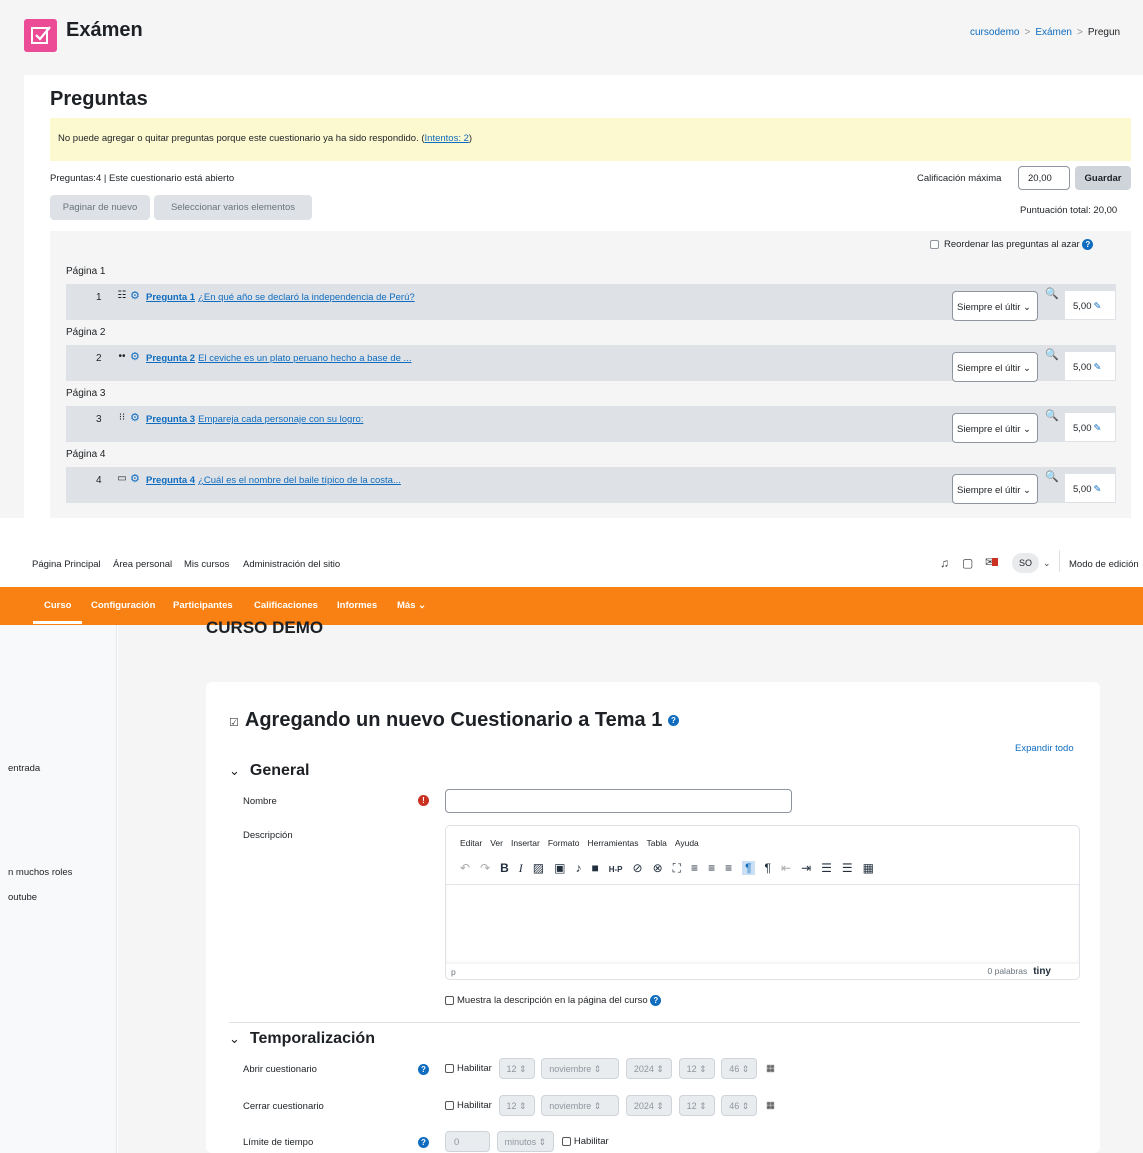  What do you see at coordinates (677, 868) in the screenshot?
I see `fullscreen-icon: ⛶` at bounding box center [677, 868].